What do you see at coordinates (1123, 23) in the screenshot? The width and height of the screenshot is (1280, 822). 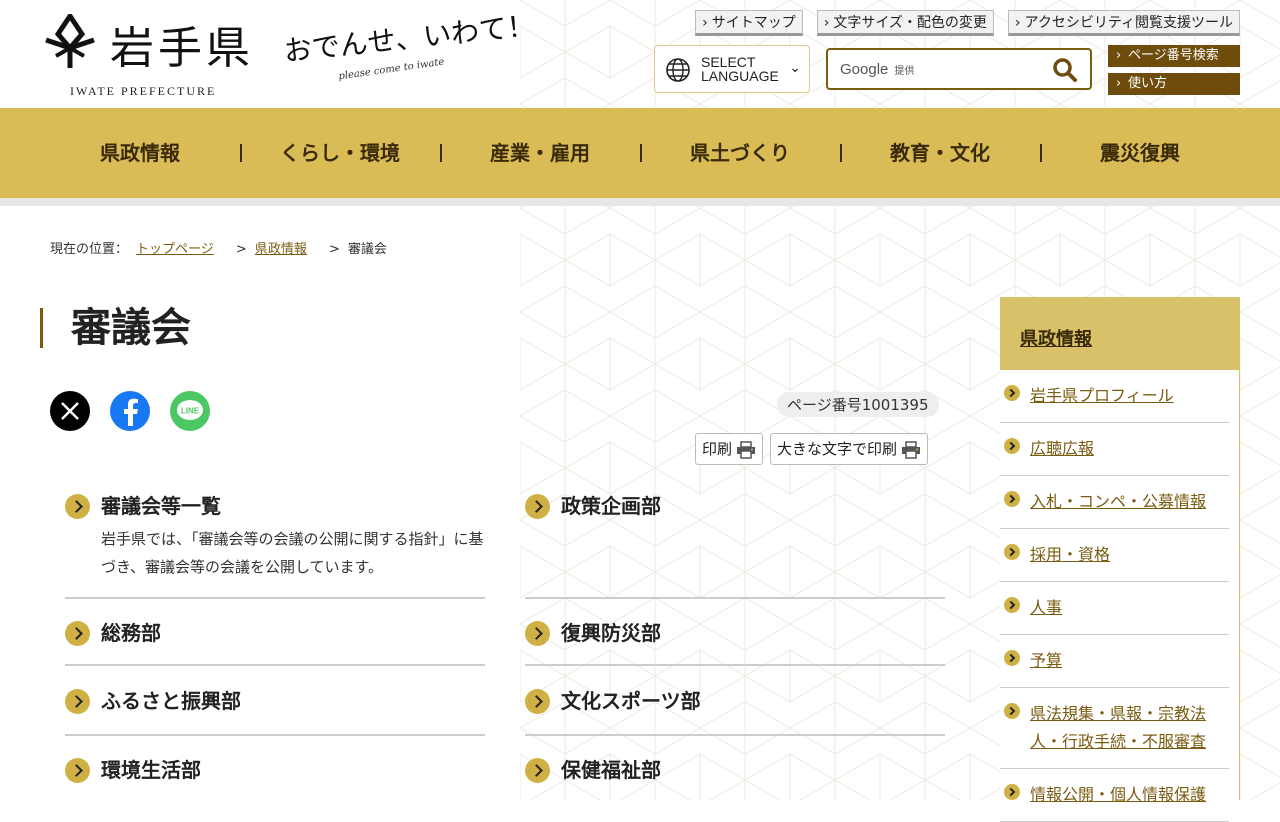 I see `accessibility-tool-link: アクセシビリティ閲覧支援ツール` at bounding box center [1123, 23].